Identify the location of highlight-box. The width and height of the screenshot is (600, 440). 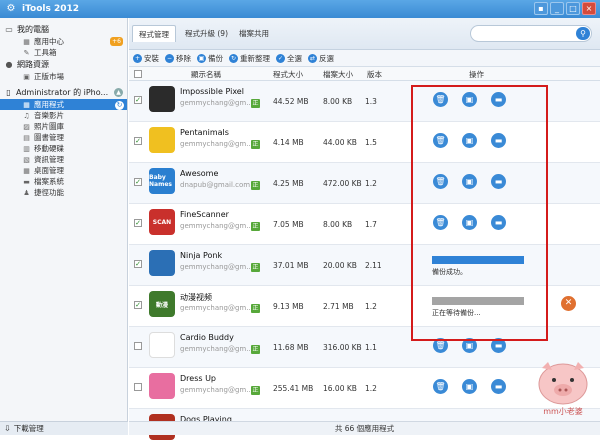
(479, 213).